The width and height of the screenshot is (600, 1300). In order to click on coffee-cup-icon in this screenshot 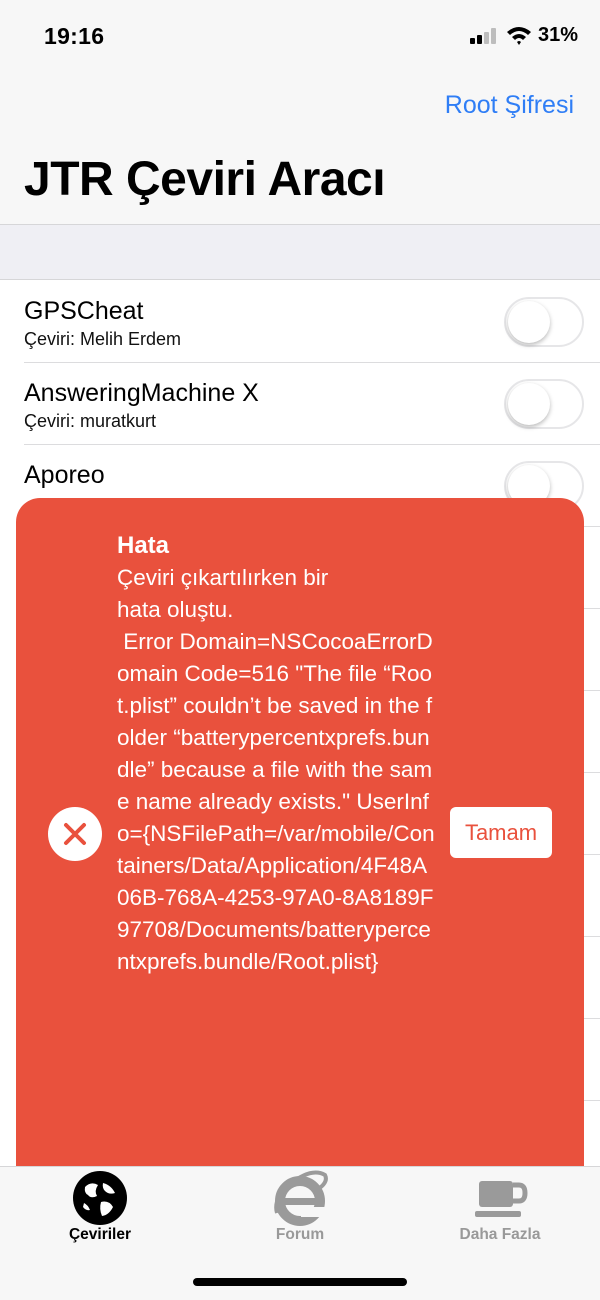, I will do `click(501, 1199)`.